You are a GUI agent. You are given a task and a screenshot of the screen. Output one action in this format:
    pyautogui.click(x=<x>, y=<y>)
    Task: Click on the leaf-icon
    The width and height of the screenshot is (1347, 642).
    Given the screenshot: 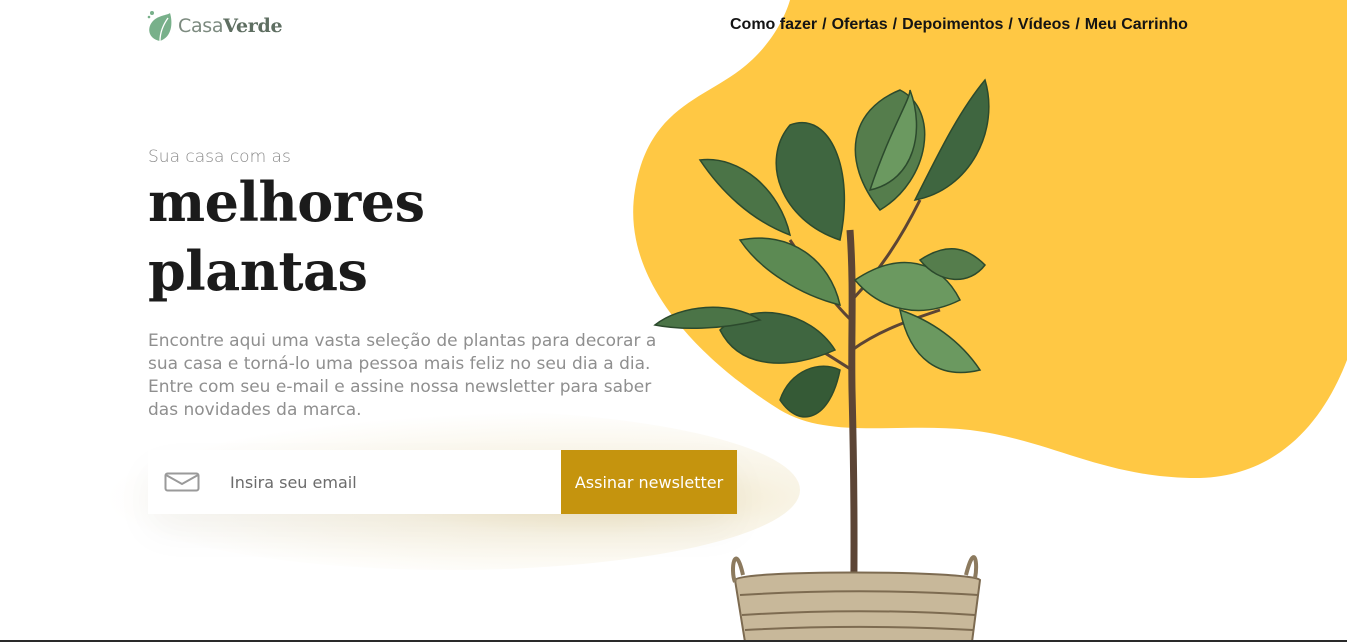 What is the action you would take?
    pyautogui.click(x=159, y=26)
    